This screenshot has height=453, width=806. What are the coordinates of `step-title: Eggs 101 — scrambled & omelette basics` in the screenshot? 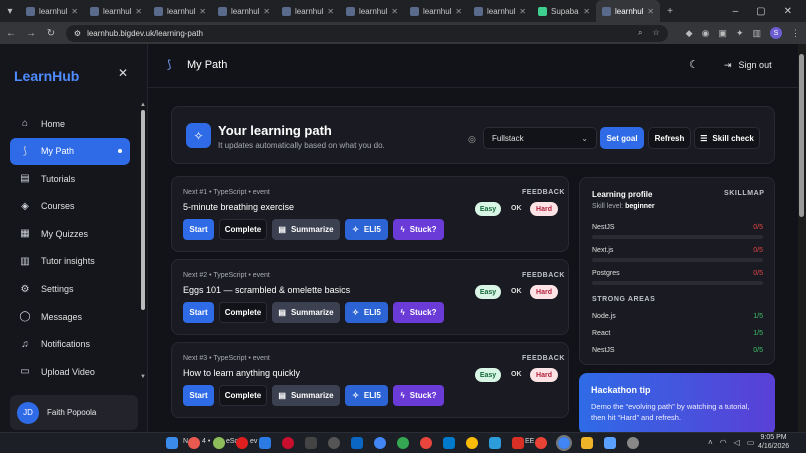 It's located at (266, 290).